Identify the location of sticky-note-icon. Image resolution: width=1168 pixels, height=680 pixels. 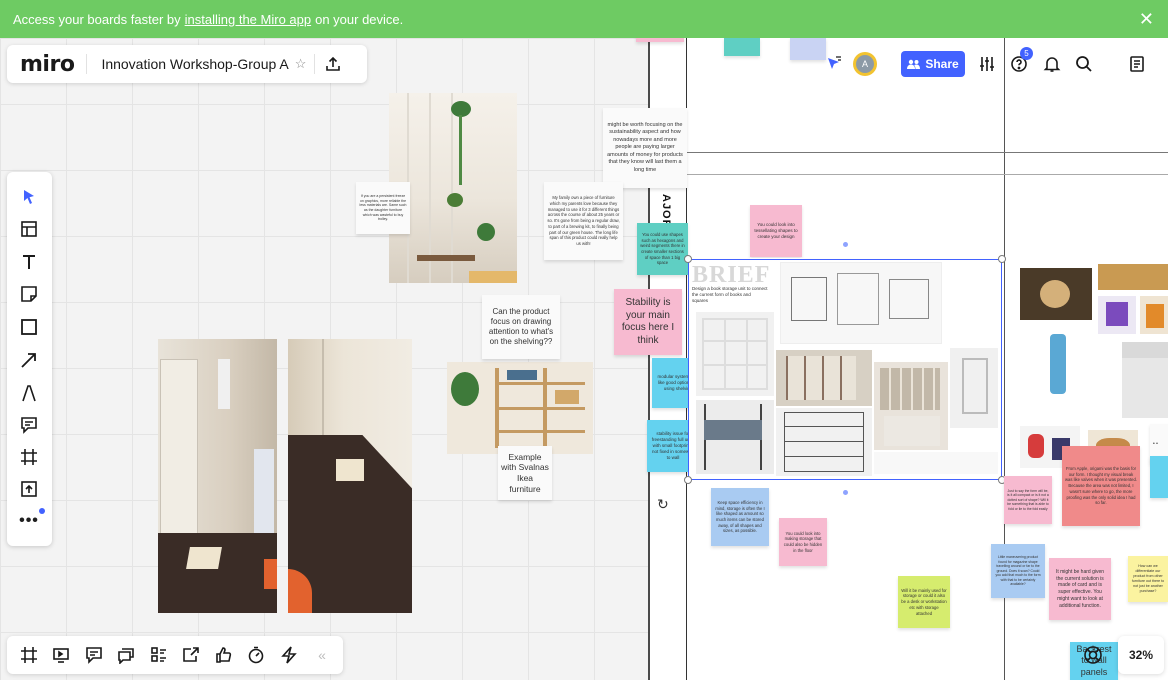
(29, 294).